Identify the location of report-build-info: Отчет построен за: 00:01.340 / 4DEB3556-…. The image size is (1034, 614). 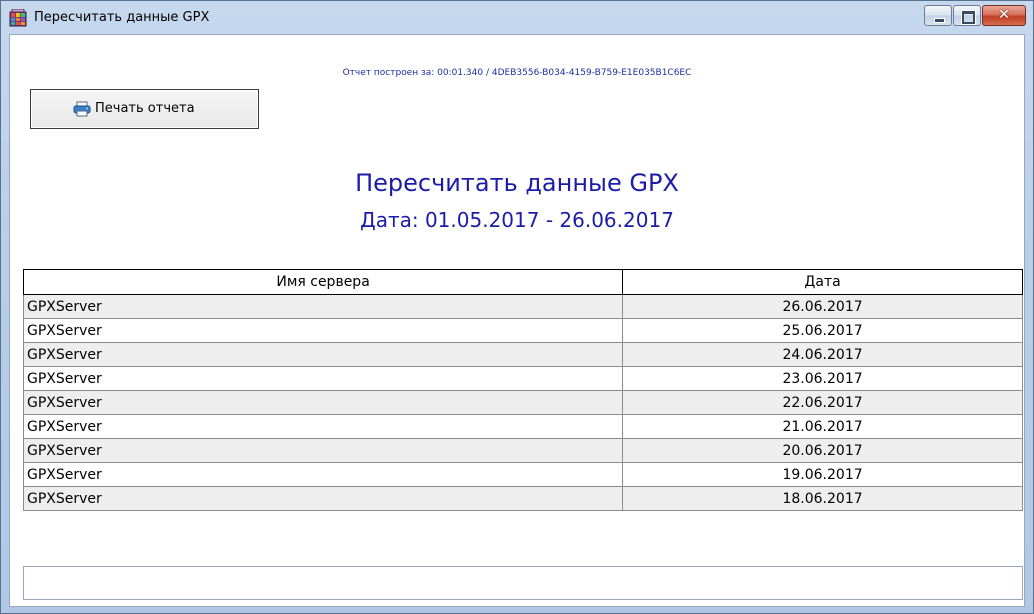
(517, 73).